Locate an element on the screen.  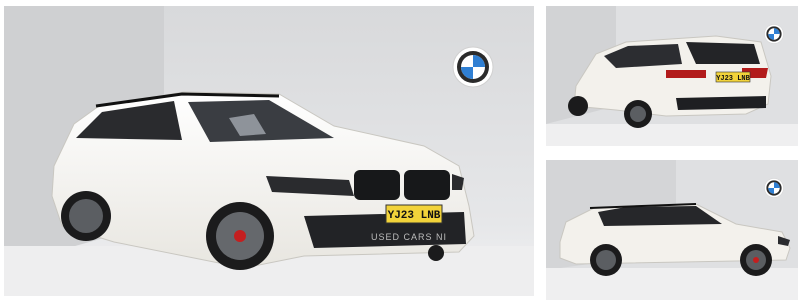
side-car-photo is located at coordinates (672, 230).